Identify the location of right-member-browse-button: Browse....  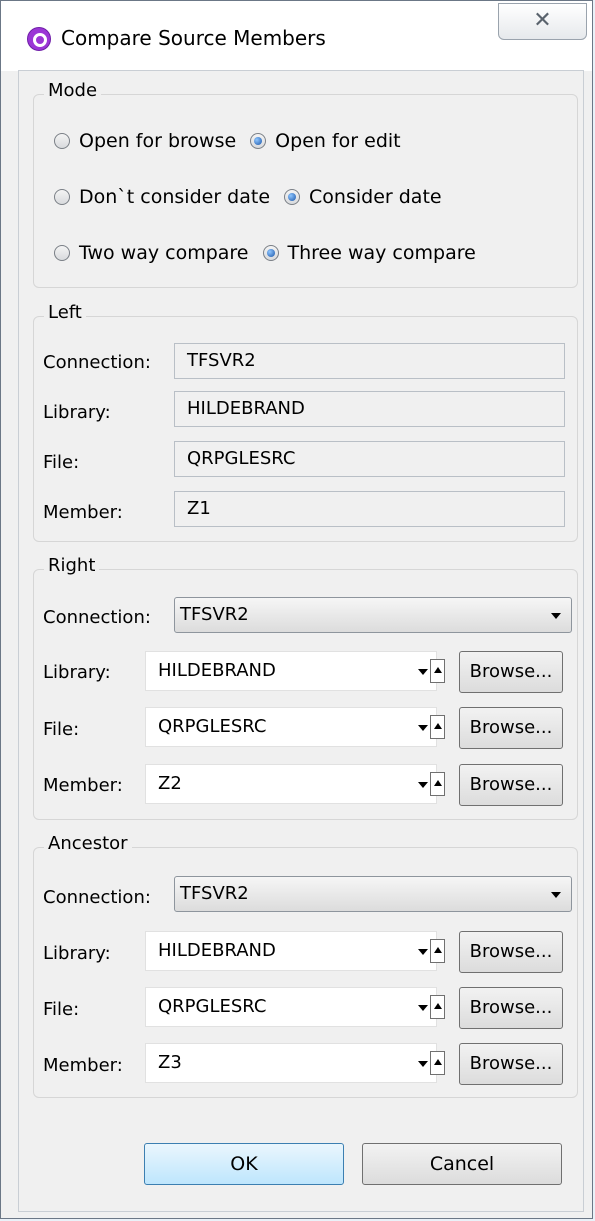
(511, 785).